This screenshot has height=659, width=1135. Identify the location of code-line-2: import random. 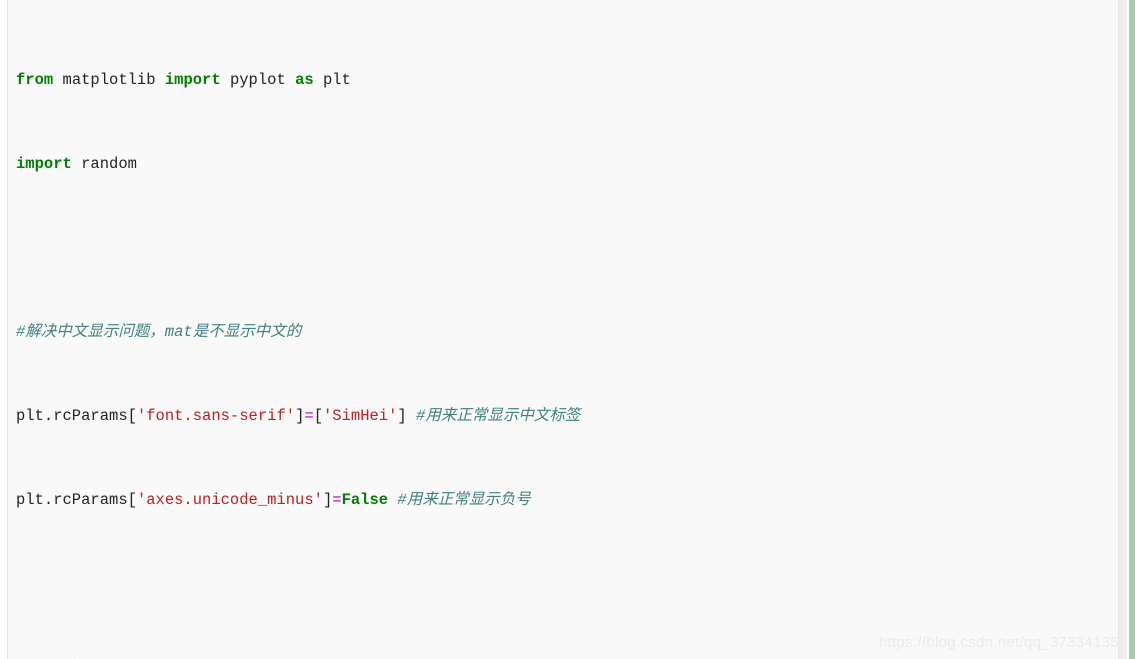
(568, 164).